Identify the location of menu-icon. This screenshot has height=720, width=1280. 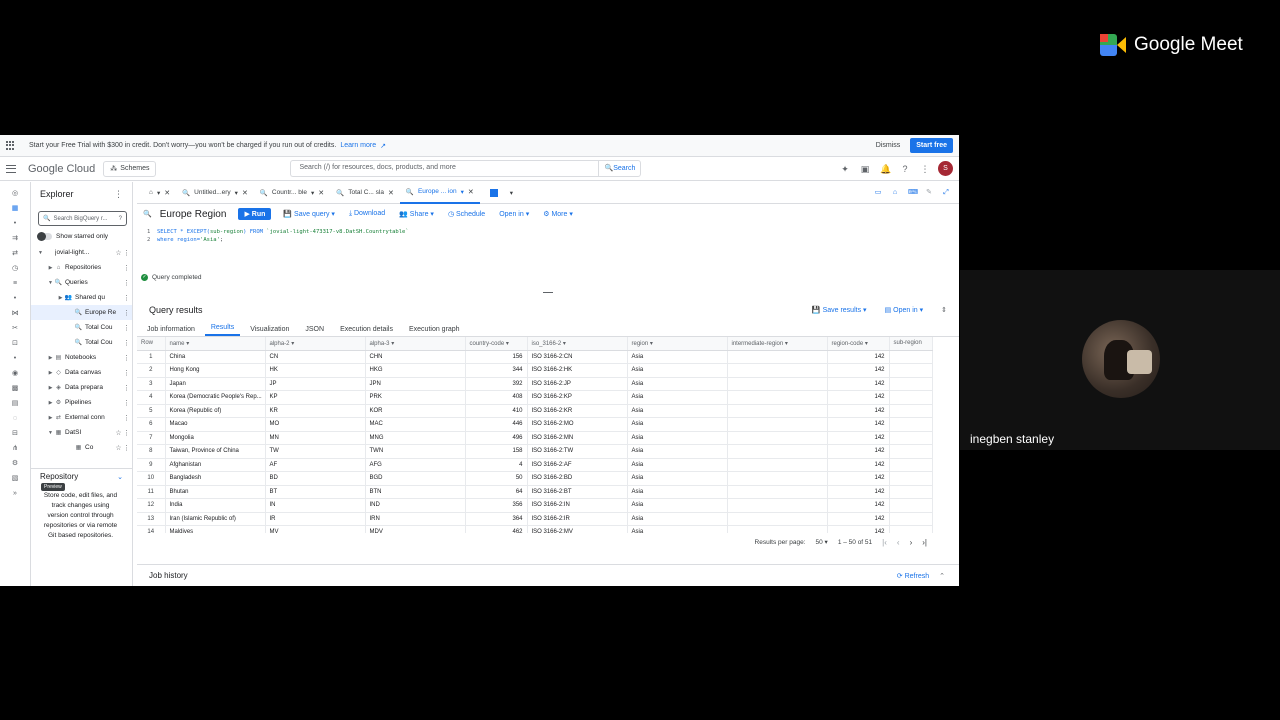
(11, 168).